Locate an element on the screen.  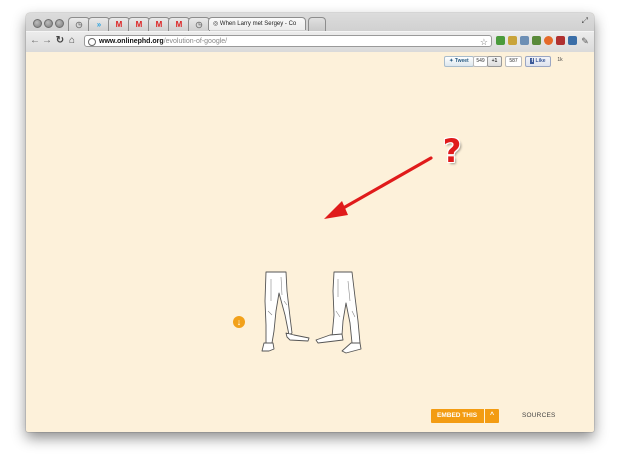
twitter-icon: » is located at coordinates (99, 24).